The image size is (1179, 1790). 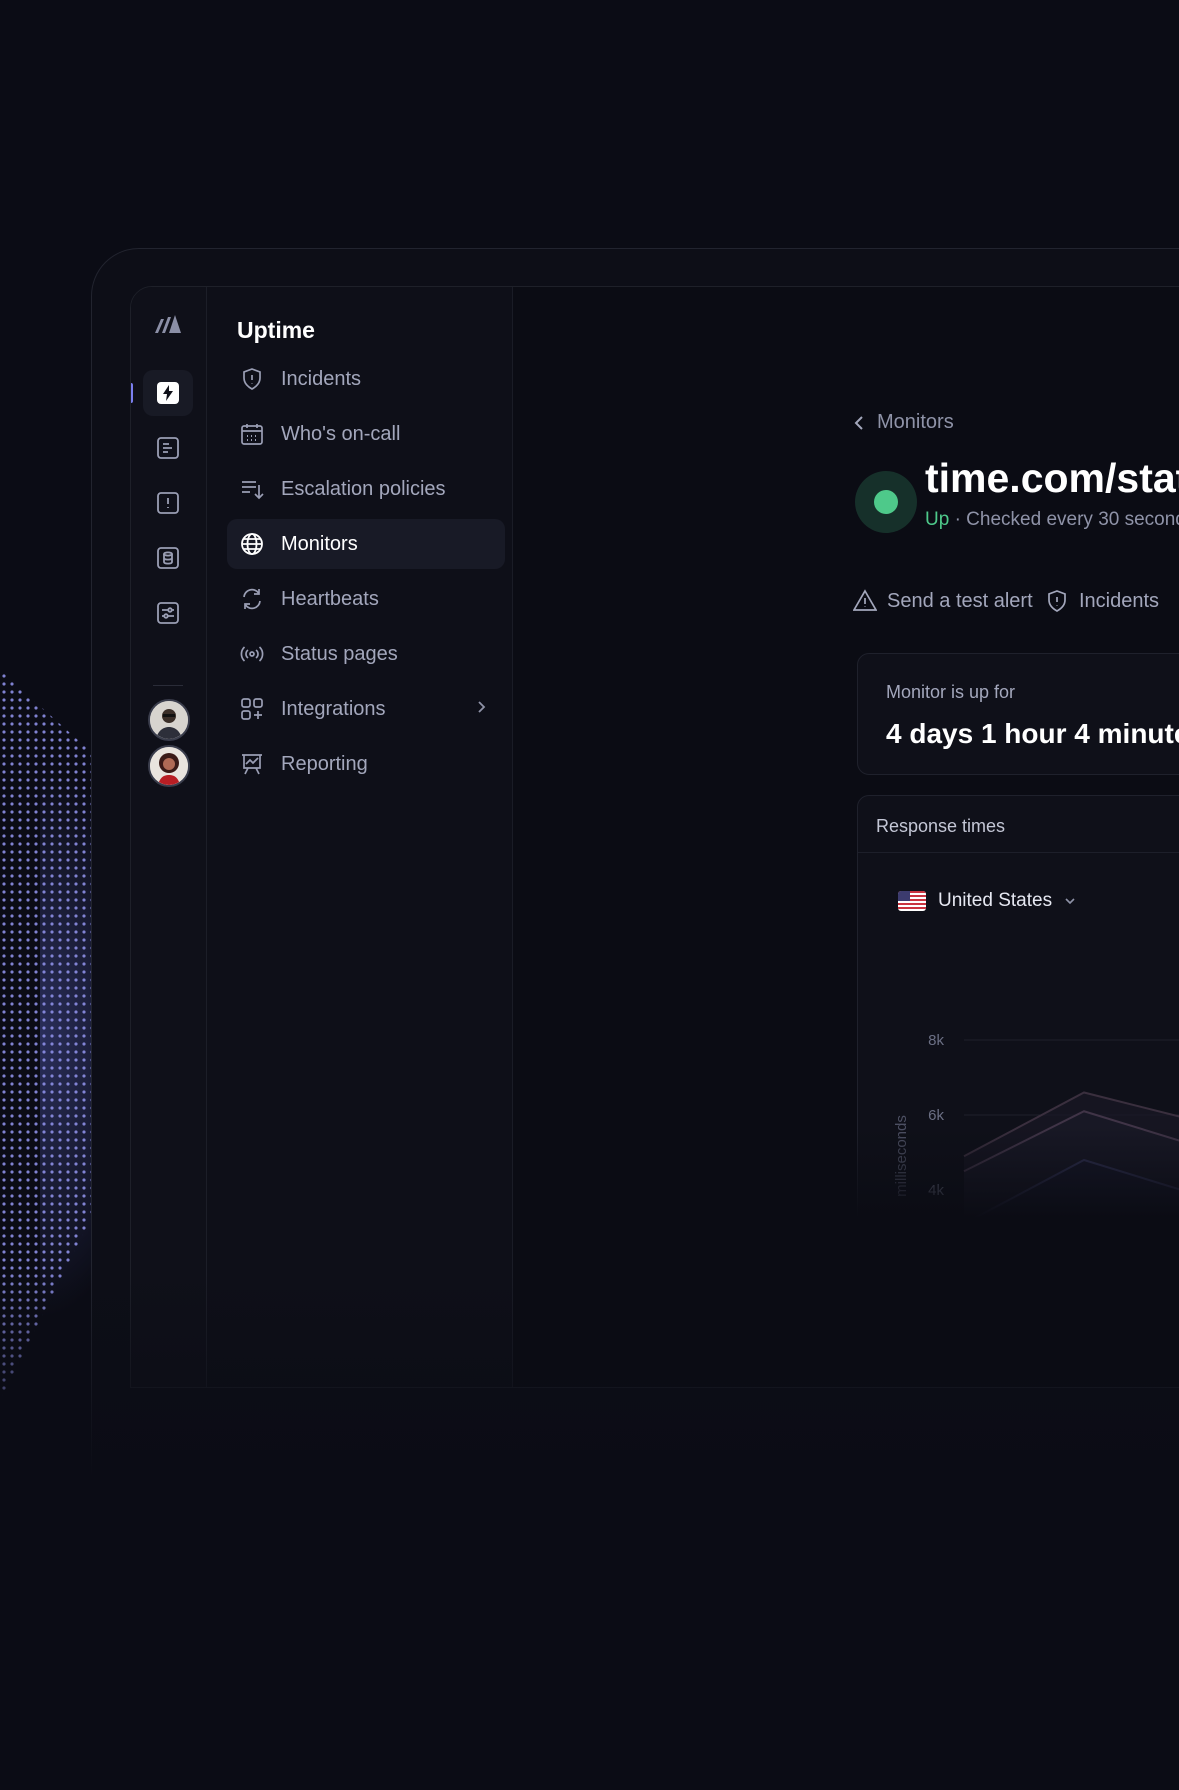 I want to click on warning-triangle-icon, so click(x=865, y=601).